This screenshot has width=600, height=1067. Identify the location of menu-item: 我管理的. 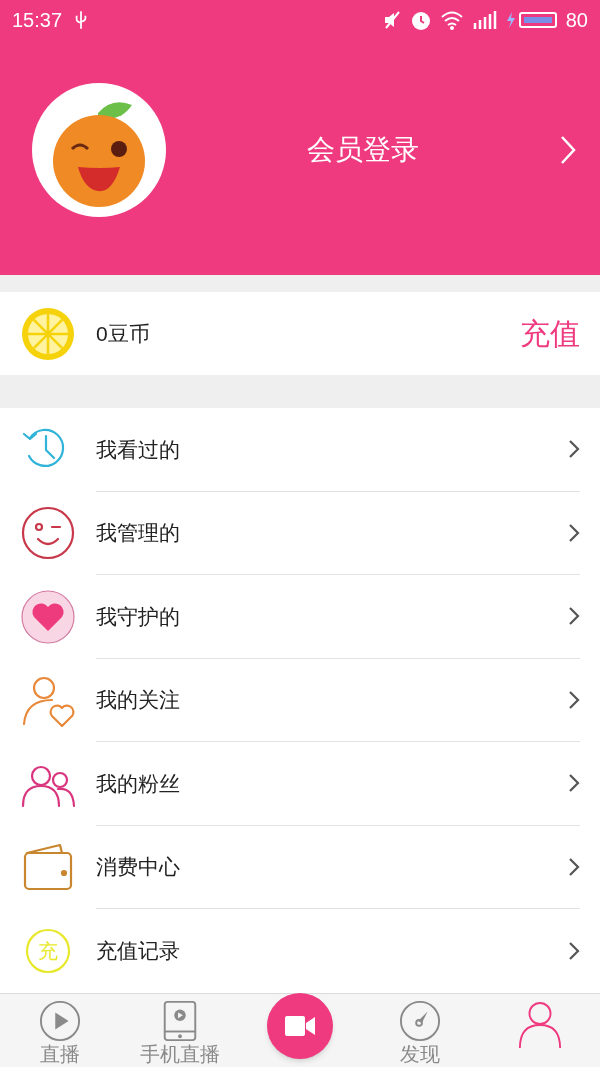
(300, 533).